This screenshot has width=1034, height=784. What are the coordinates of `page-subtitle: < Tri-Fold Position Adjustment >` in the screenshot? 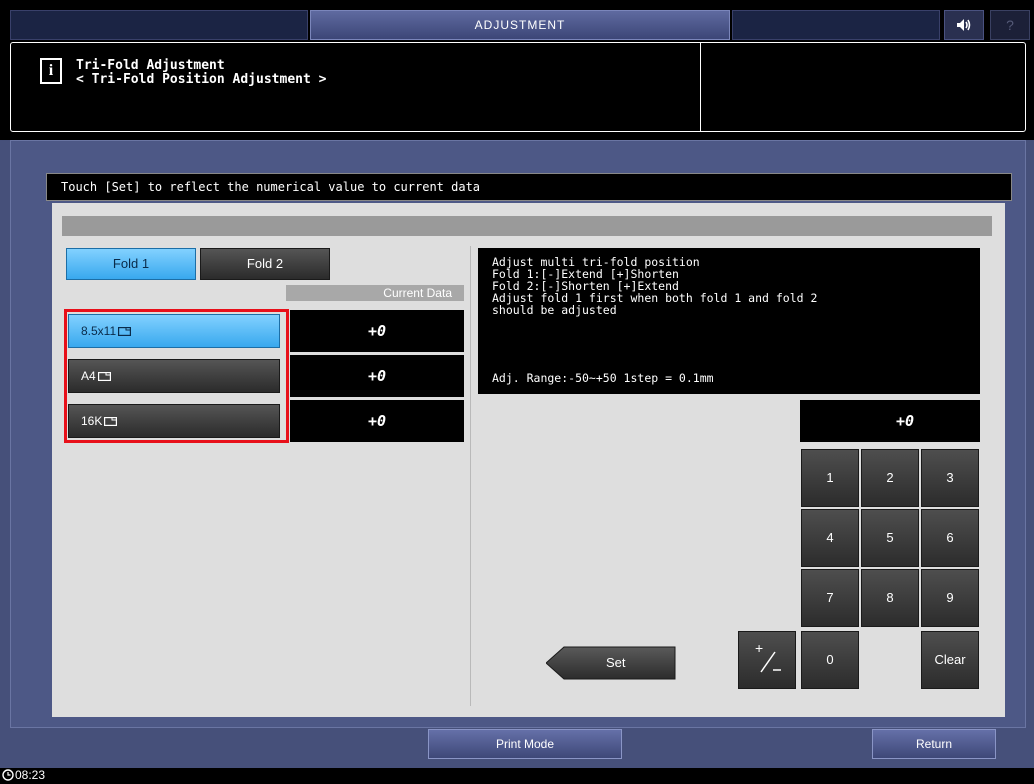 It's located at (201, 79).